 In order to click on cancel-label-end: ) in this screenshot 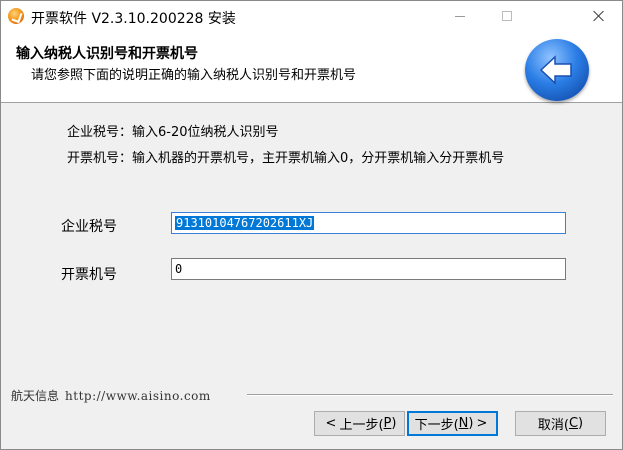, I will do `click(581, 423)`.